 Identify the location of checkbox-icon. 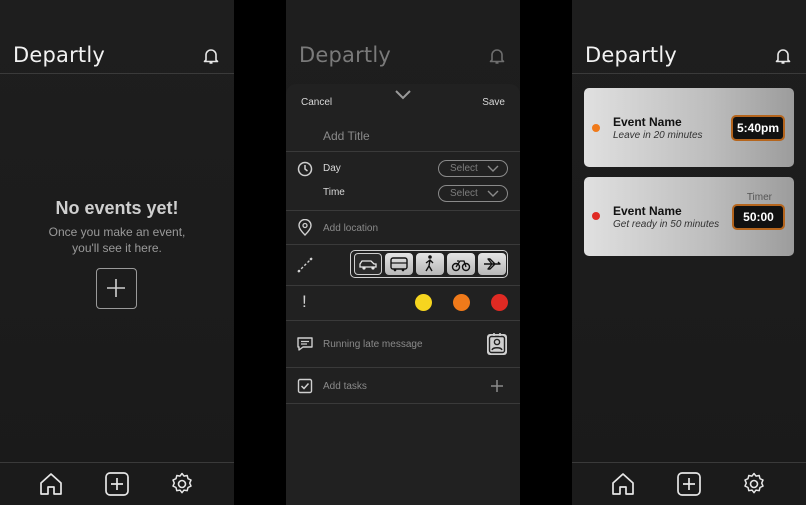
(305, 386).